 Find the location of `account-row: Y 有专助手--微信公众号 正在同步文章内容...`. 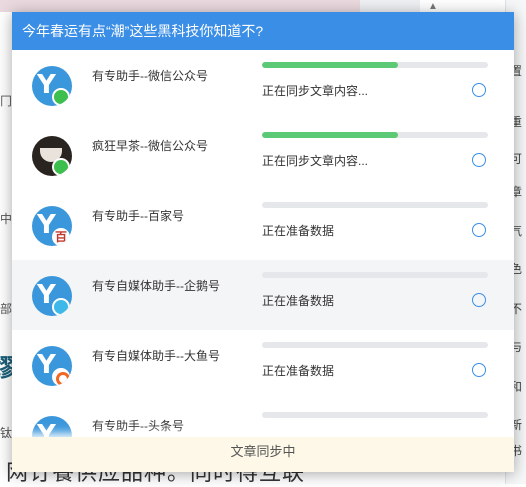

account-row: Y 有专助手--微信公众号 正在同步文章内容... is located at coordinates (263, 85).